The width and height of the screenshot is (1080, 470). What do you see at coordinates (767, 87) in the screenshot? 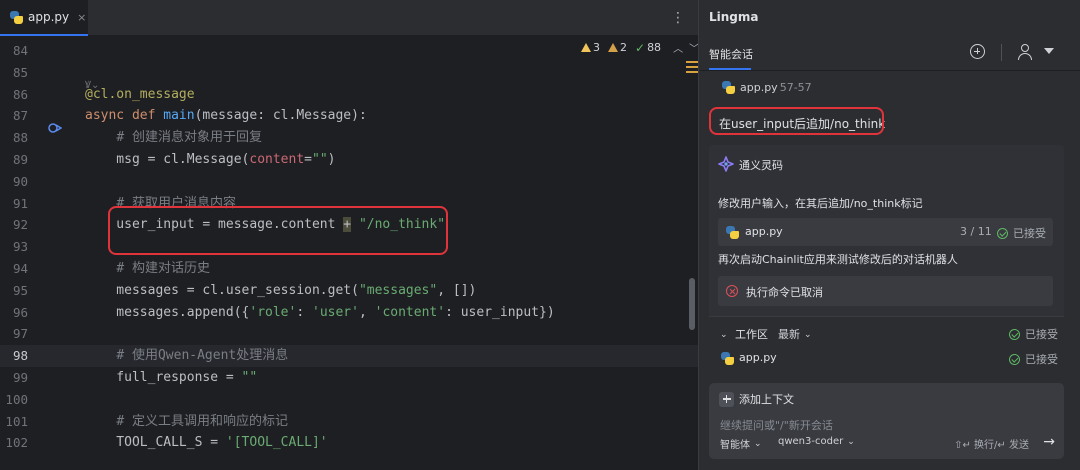
I see `user-message-file-ref: app.py 57-57` at bounding box center [767, 87].